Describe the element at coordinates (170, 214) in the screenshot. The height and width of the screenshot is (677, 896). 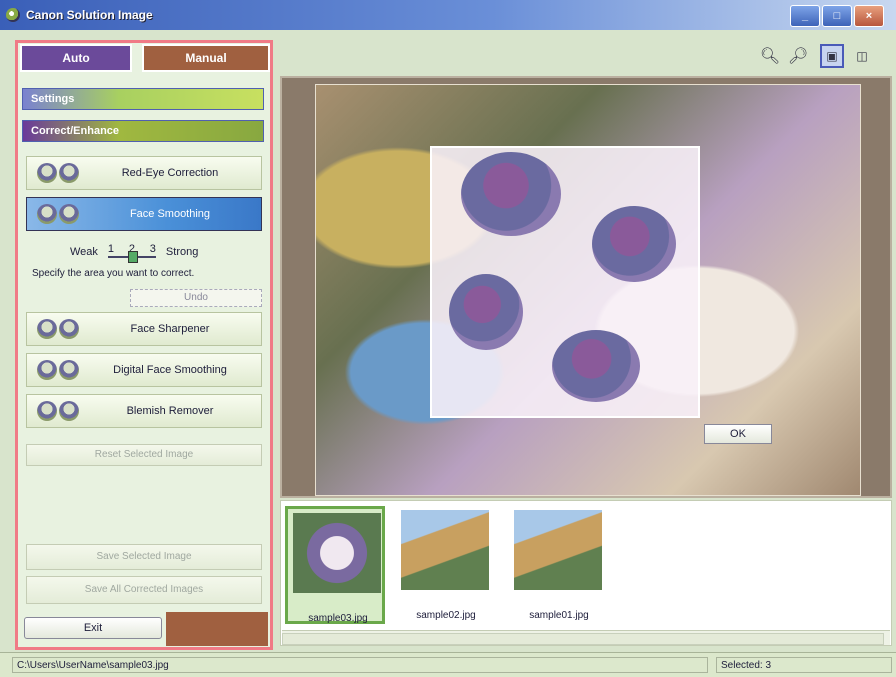
I see `face-smoothing-label: Face Smoothing` at that location.